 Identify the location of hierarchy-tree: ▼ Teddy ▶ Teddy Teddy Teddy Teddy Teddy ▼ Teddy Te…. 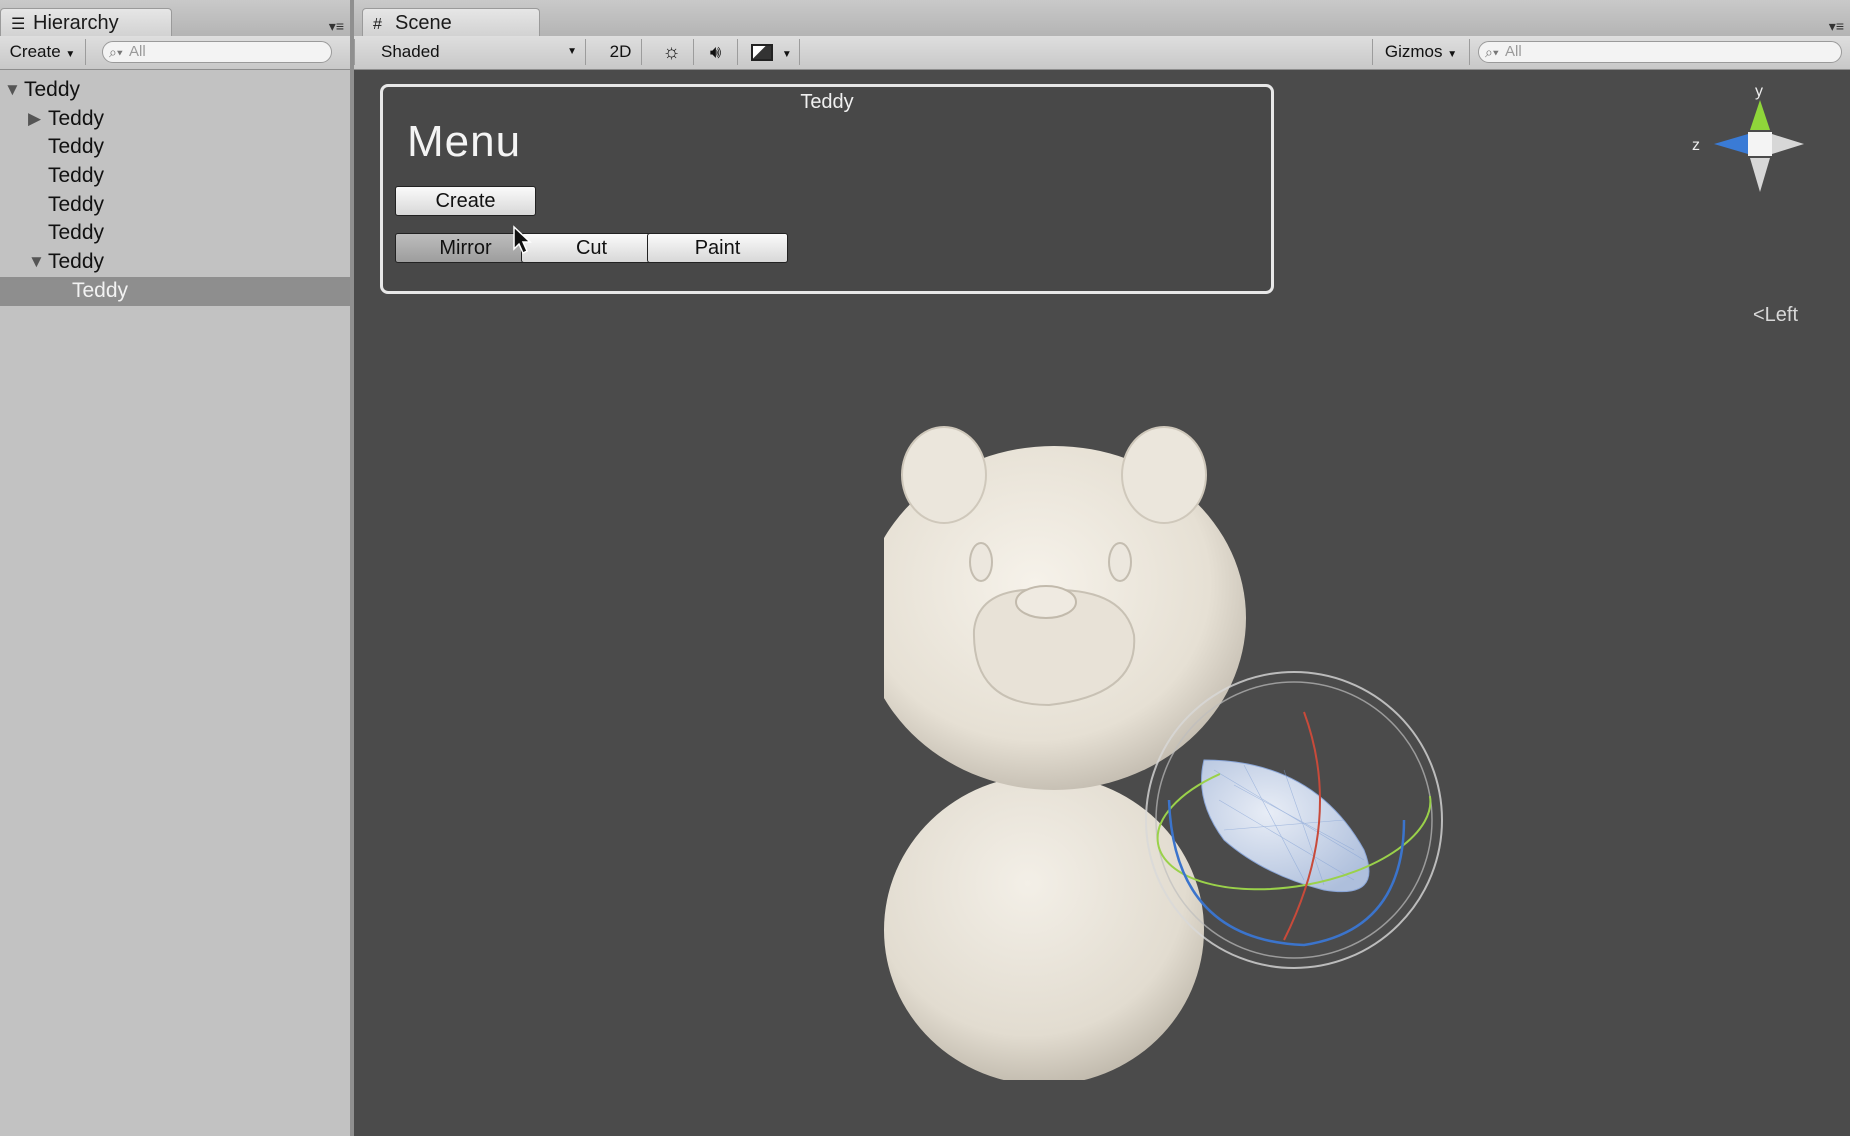
(175, 191).